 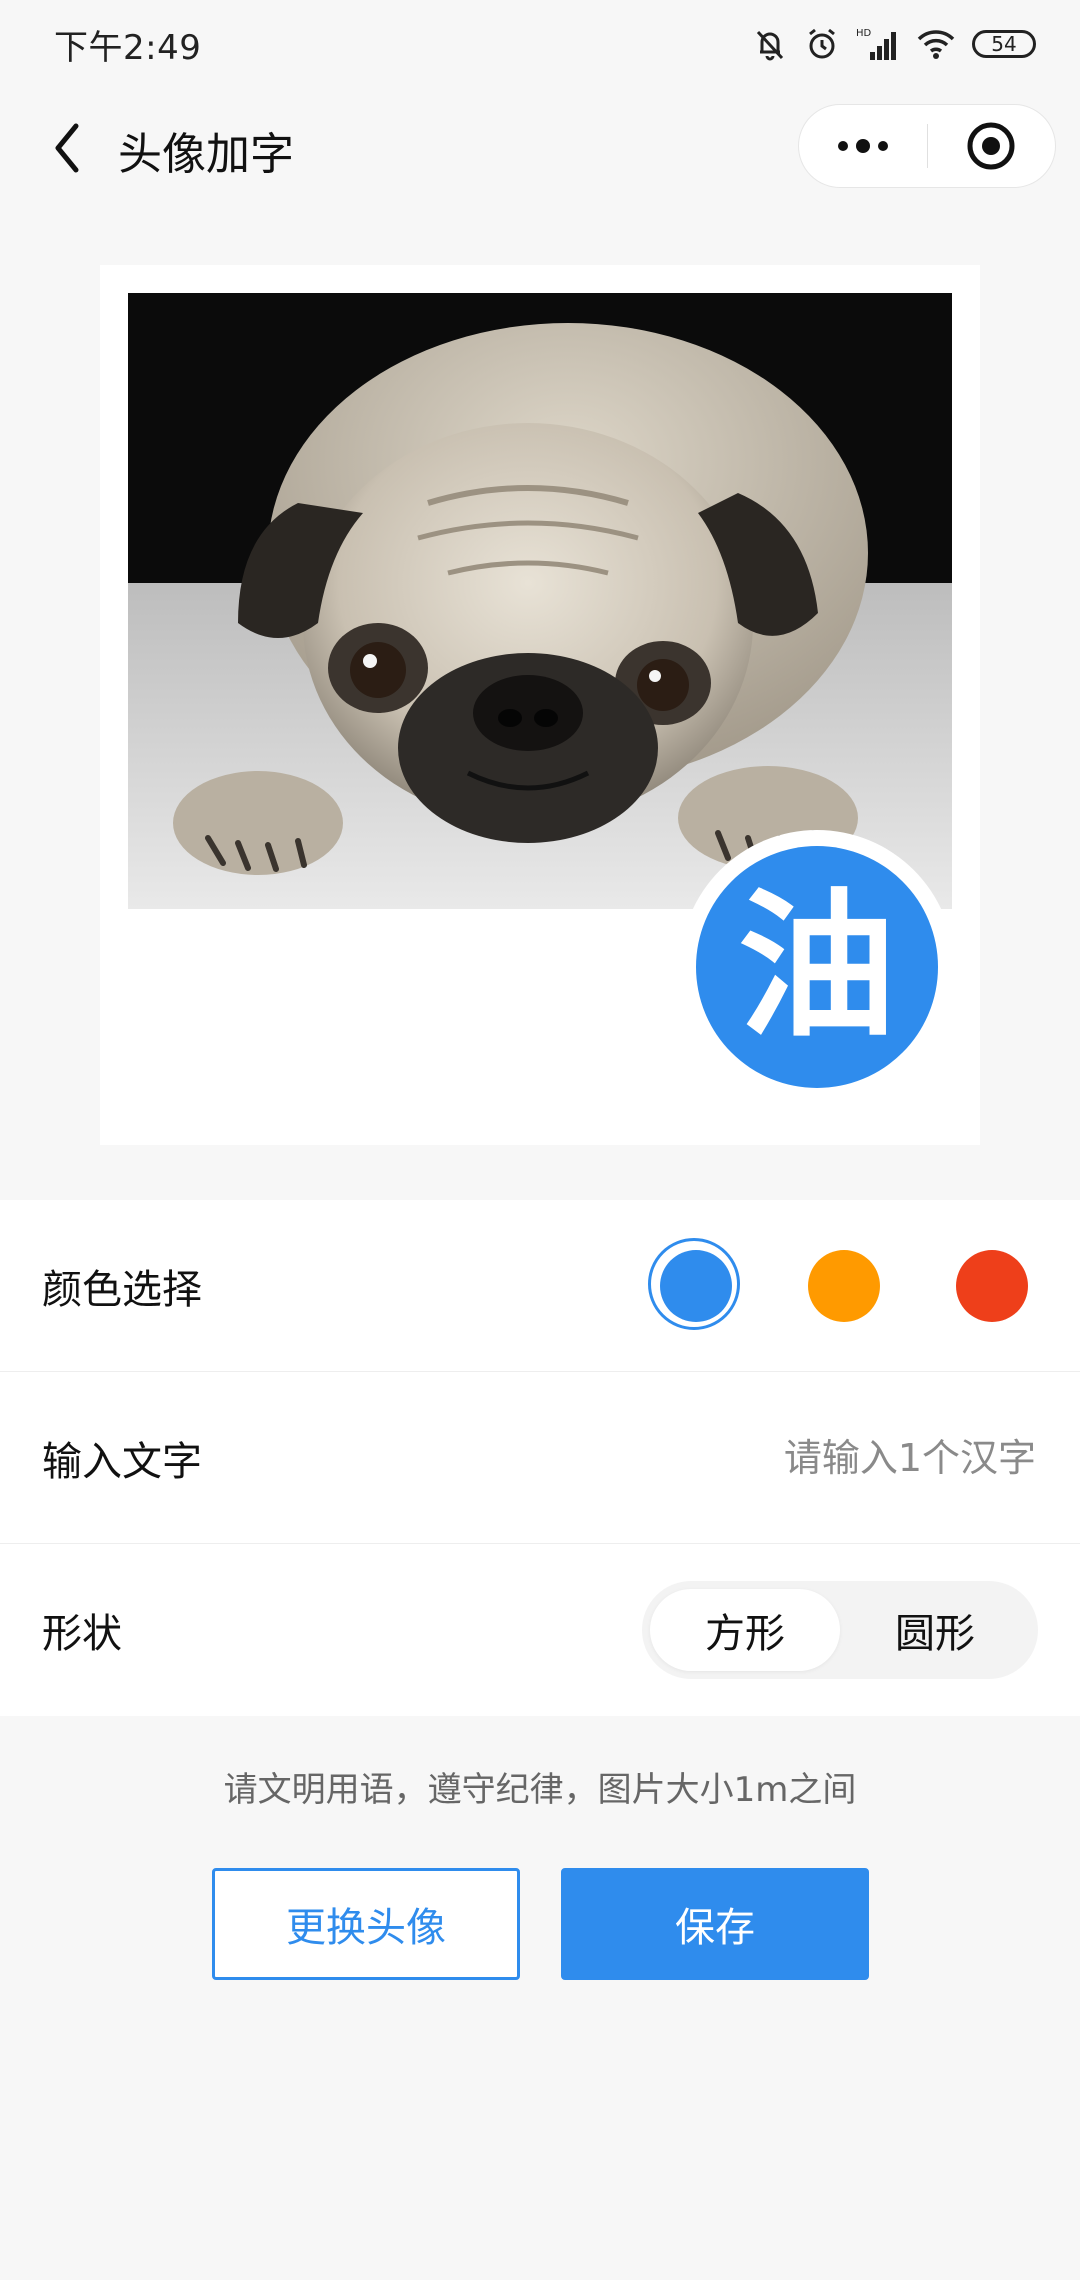 I want to click on svg-text: HD, so click(x=864, y=33).